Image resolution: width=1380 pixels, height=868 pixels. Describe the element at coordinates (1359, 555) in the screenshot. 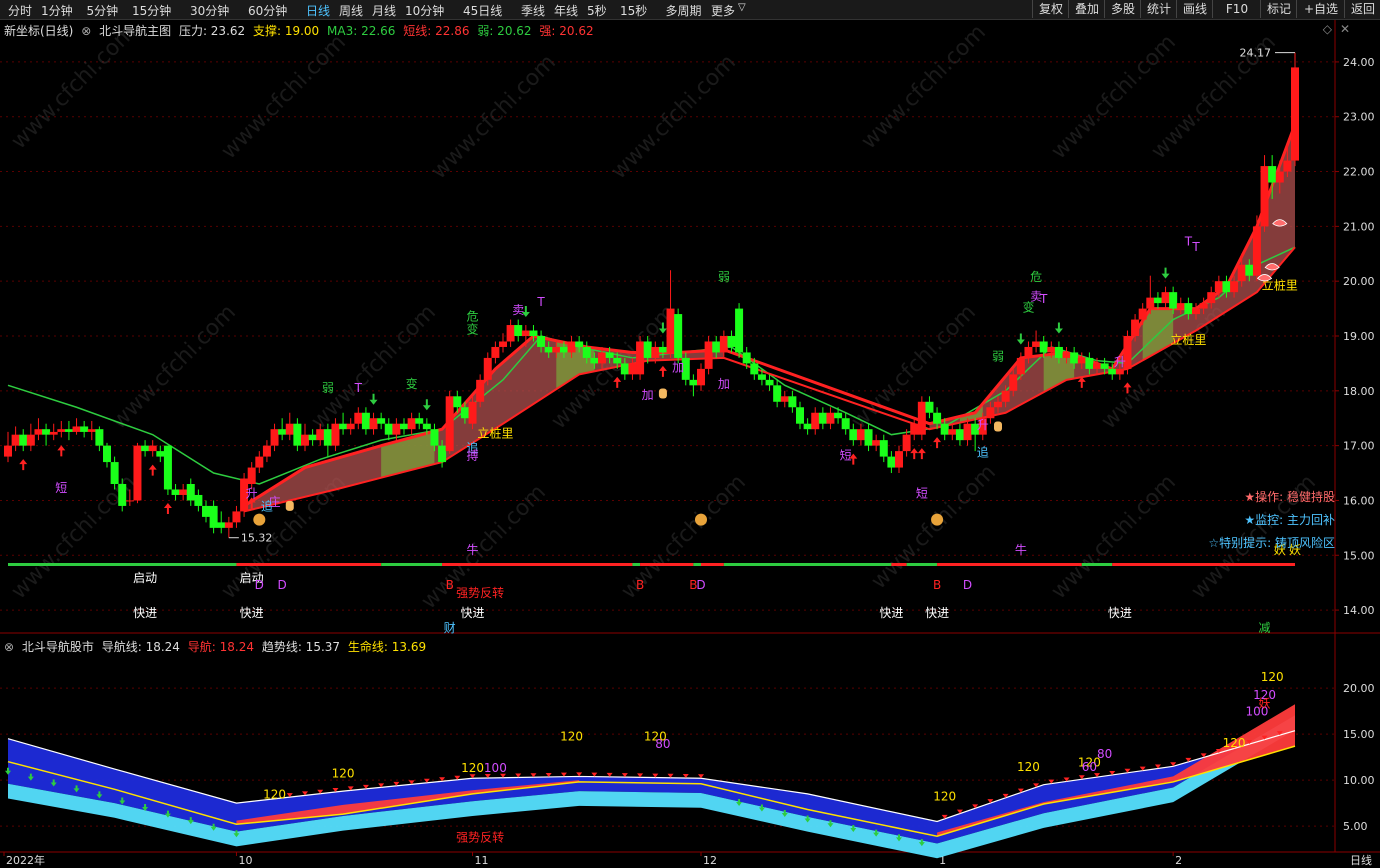

I see `price-tick-label: 15.00` at that location.